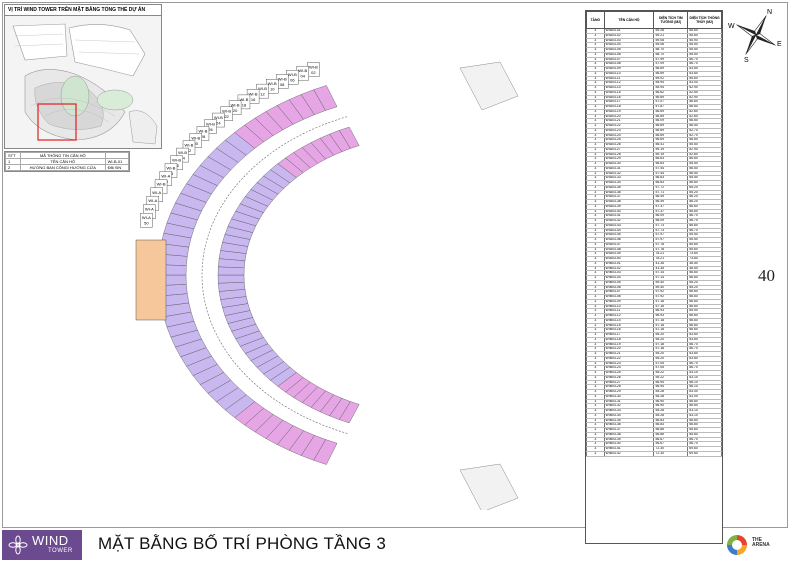 The image size is (792, 562). I want to click on page-title: MẶT BẰNG BỐ TRÍ PHÒNG TẦNG 3, so click(242, 543).